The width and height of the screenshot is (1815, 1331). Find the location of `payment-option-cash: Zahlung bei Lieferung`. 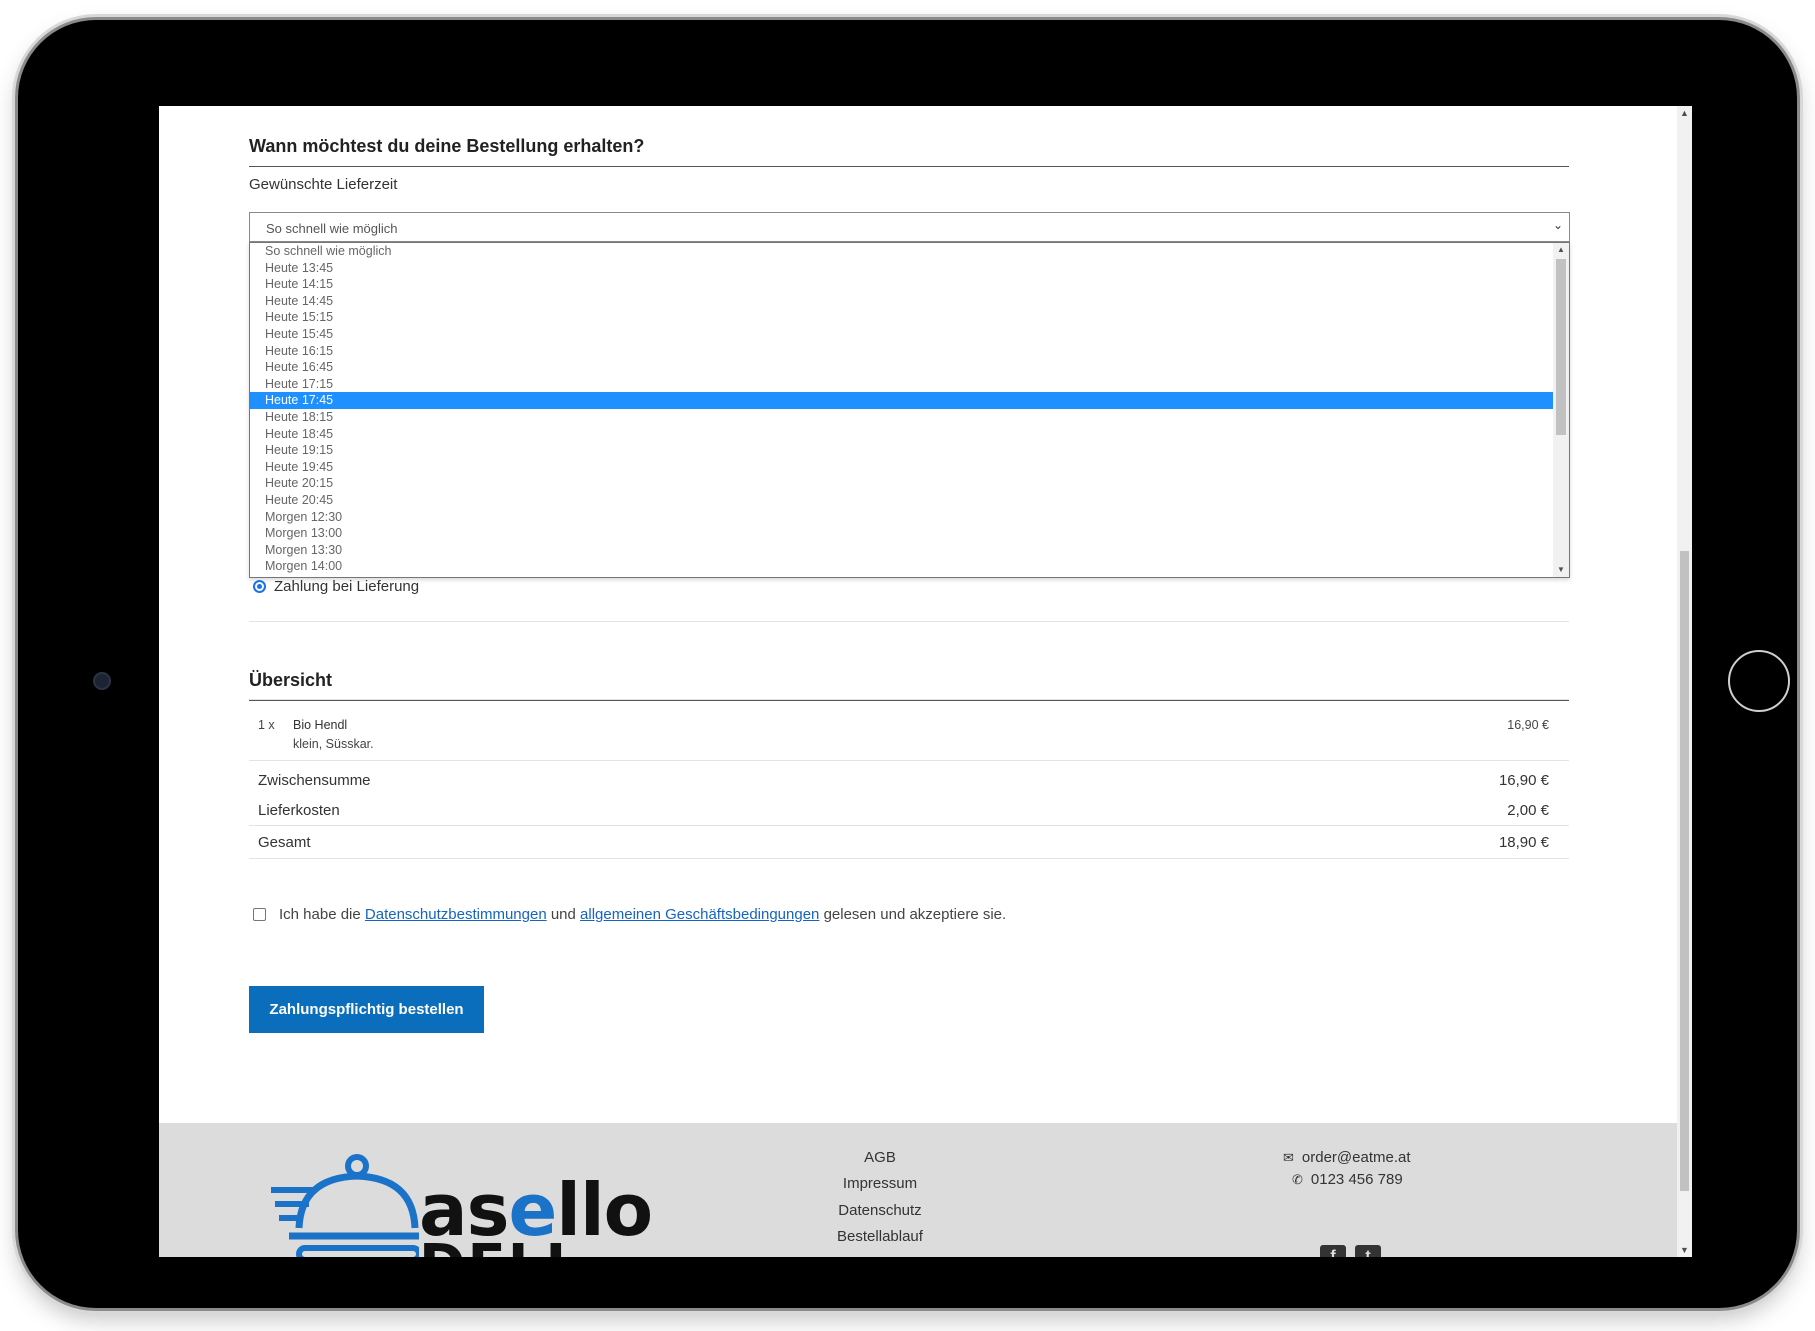

payment-option-cash: Zahlung bei Lieferung is located at coordinates (336, 586).